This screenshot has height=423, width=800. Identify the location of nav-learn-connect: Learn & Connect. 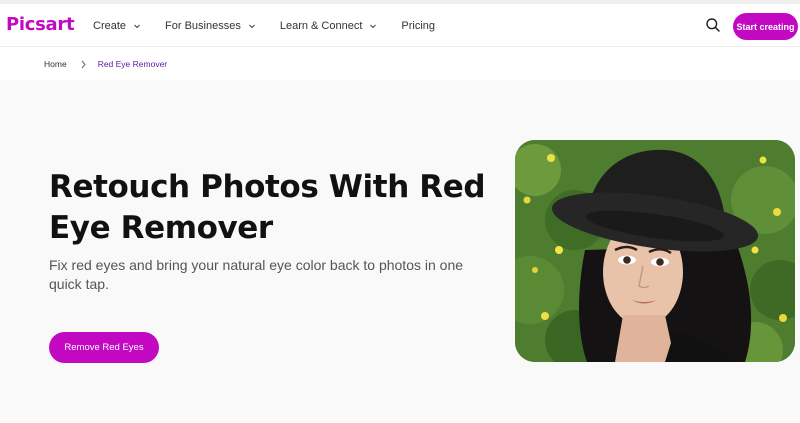
(329, 26).